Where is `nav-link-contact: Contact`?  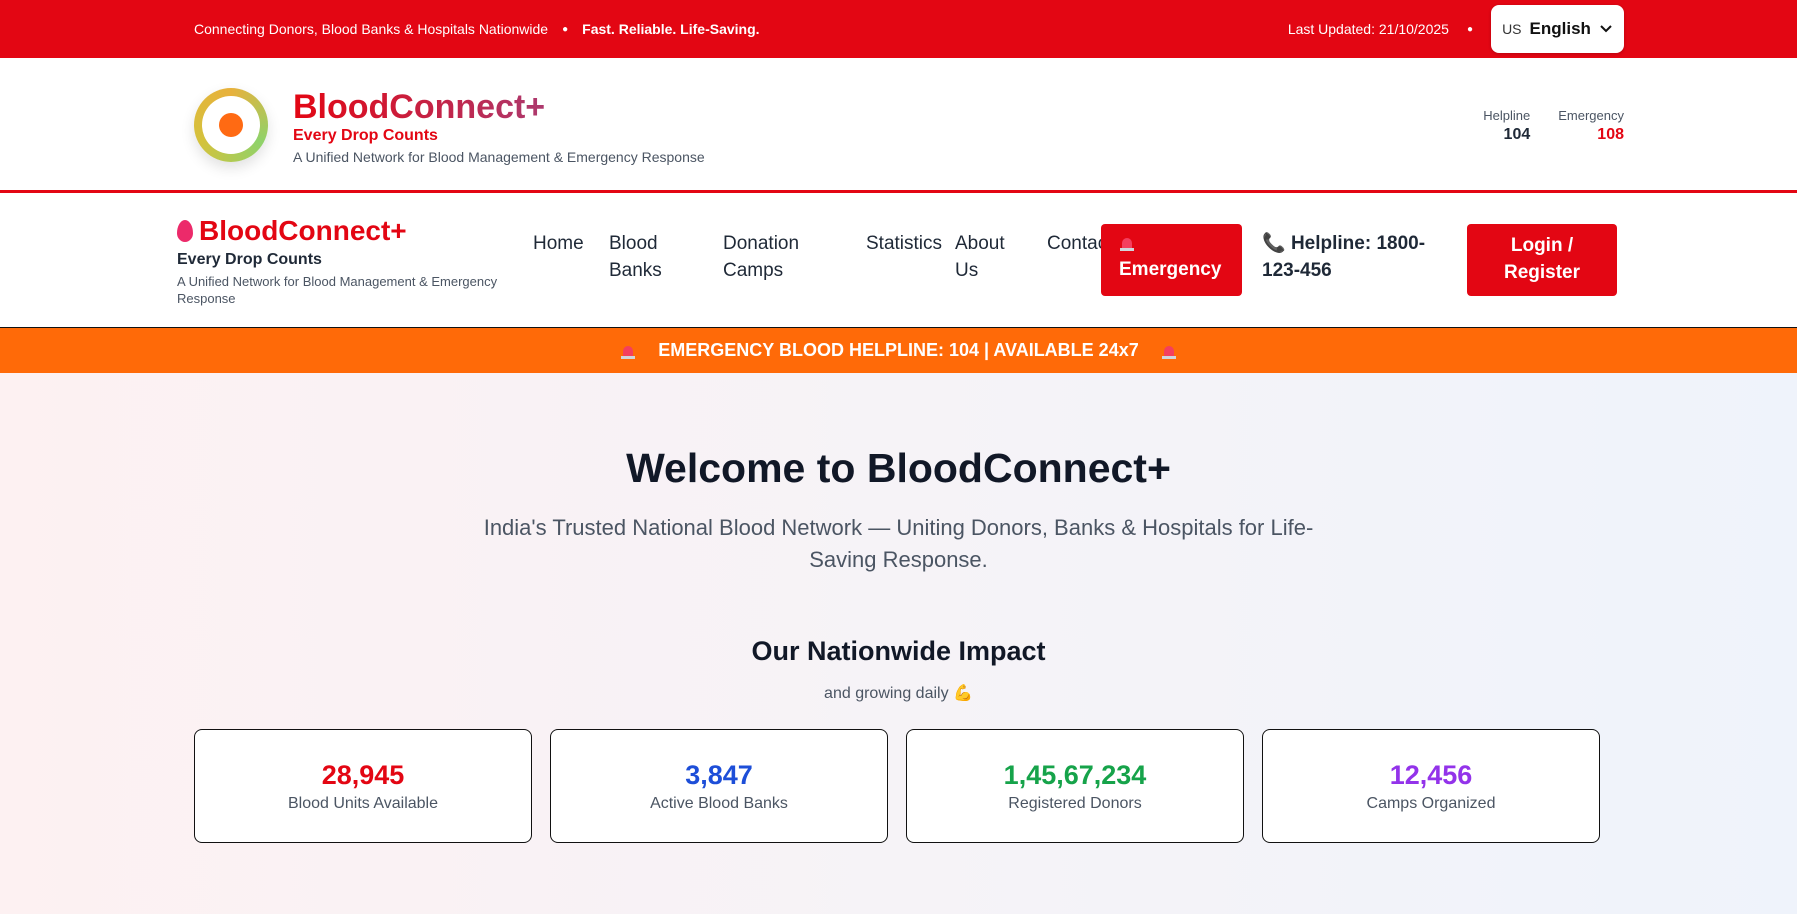 nav-link-contact: Contact is located at coordinates (1077, 243).